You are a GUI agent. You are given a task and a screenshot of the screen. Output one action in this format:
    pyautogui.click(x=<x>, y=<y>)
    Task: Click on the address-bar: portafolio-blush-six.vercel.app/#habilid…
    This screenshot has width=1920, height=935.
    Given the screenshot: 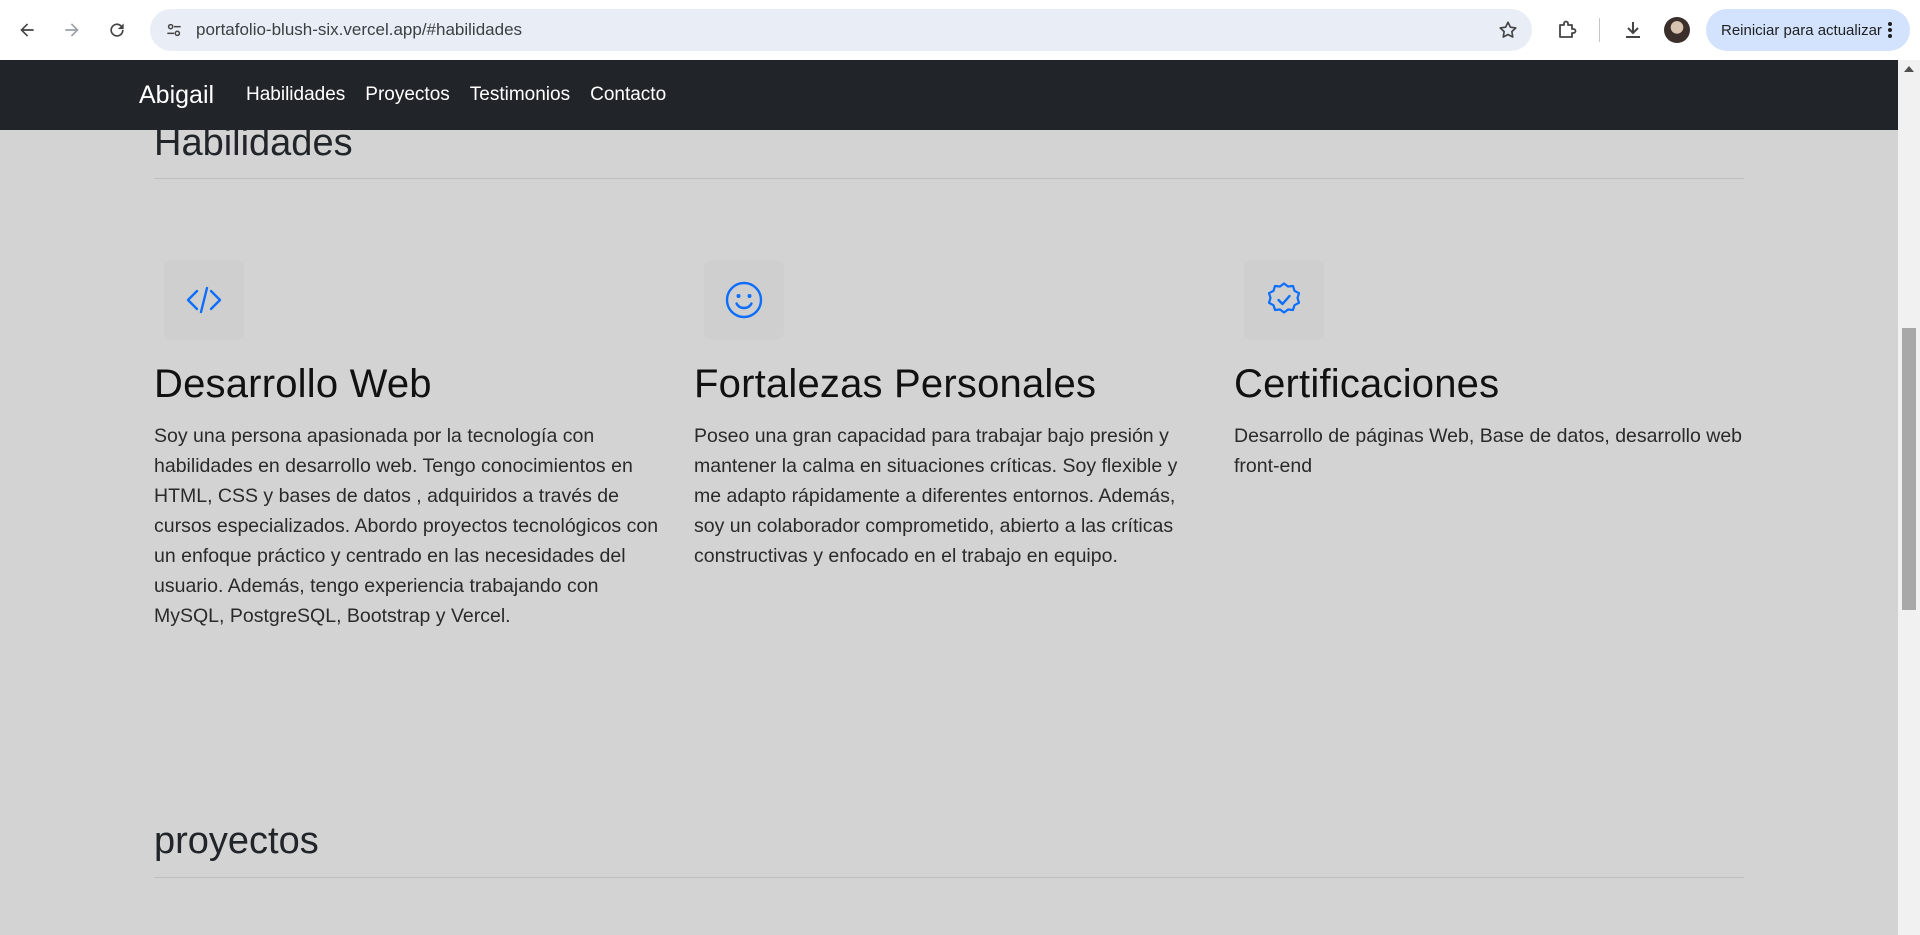 What is the action you would take?
    pyautogui.click(x=841, y=30)
    